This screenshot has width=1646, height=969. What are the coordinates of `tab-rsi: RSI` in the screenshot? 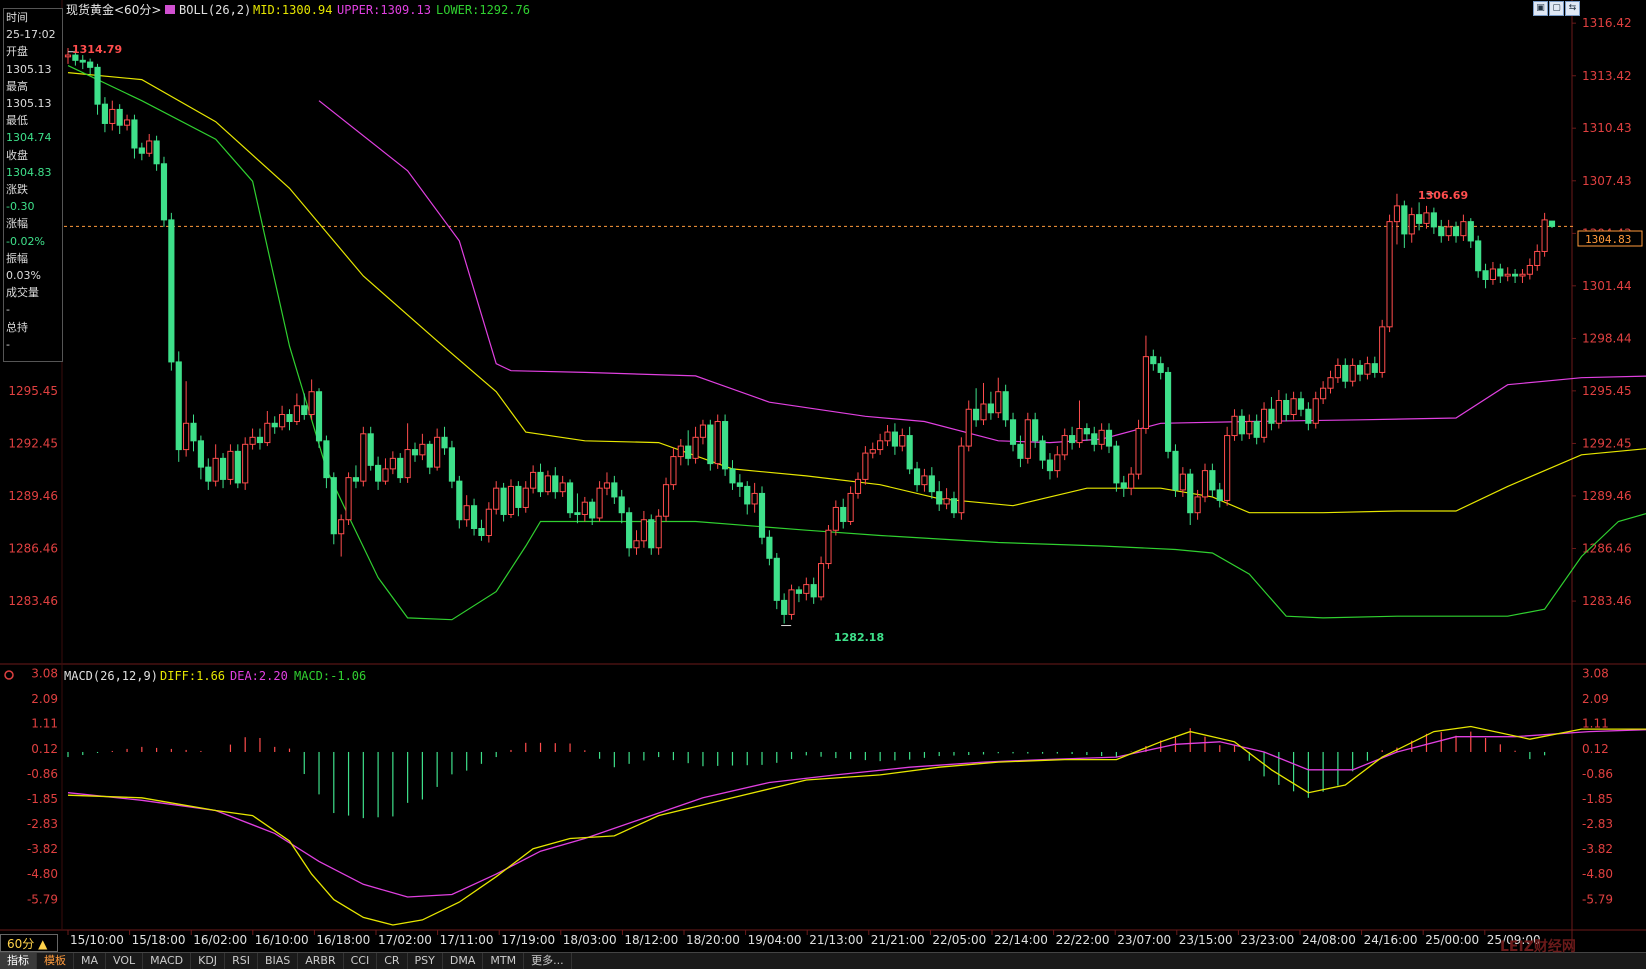 It's located at (241, 961).